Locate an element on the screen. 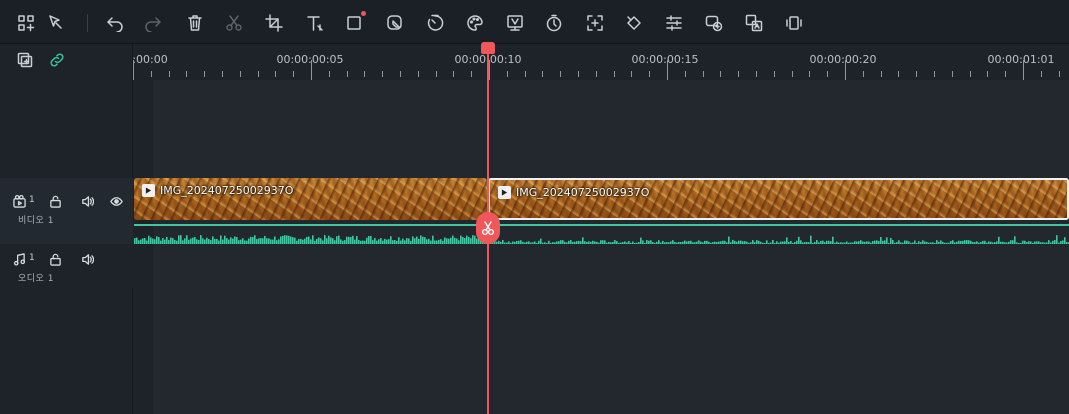 This screenshot has width=1069, height=414. speed-icon is located at coordinates (435, 23).